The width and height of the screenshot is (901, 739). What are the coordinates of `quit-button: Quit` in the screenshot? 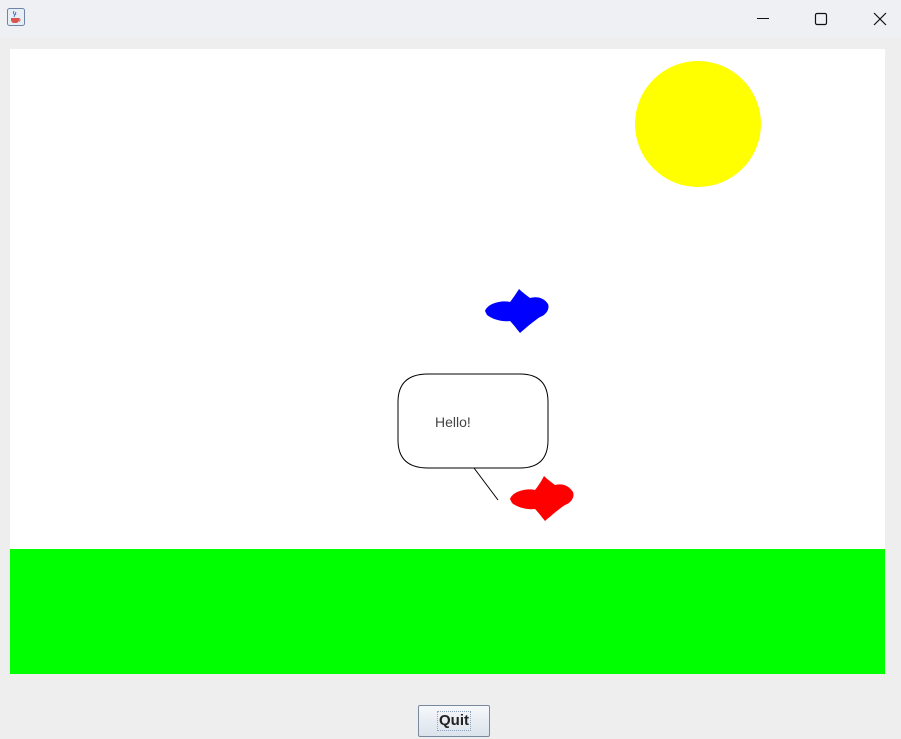 It's located at (454, 721).